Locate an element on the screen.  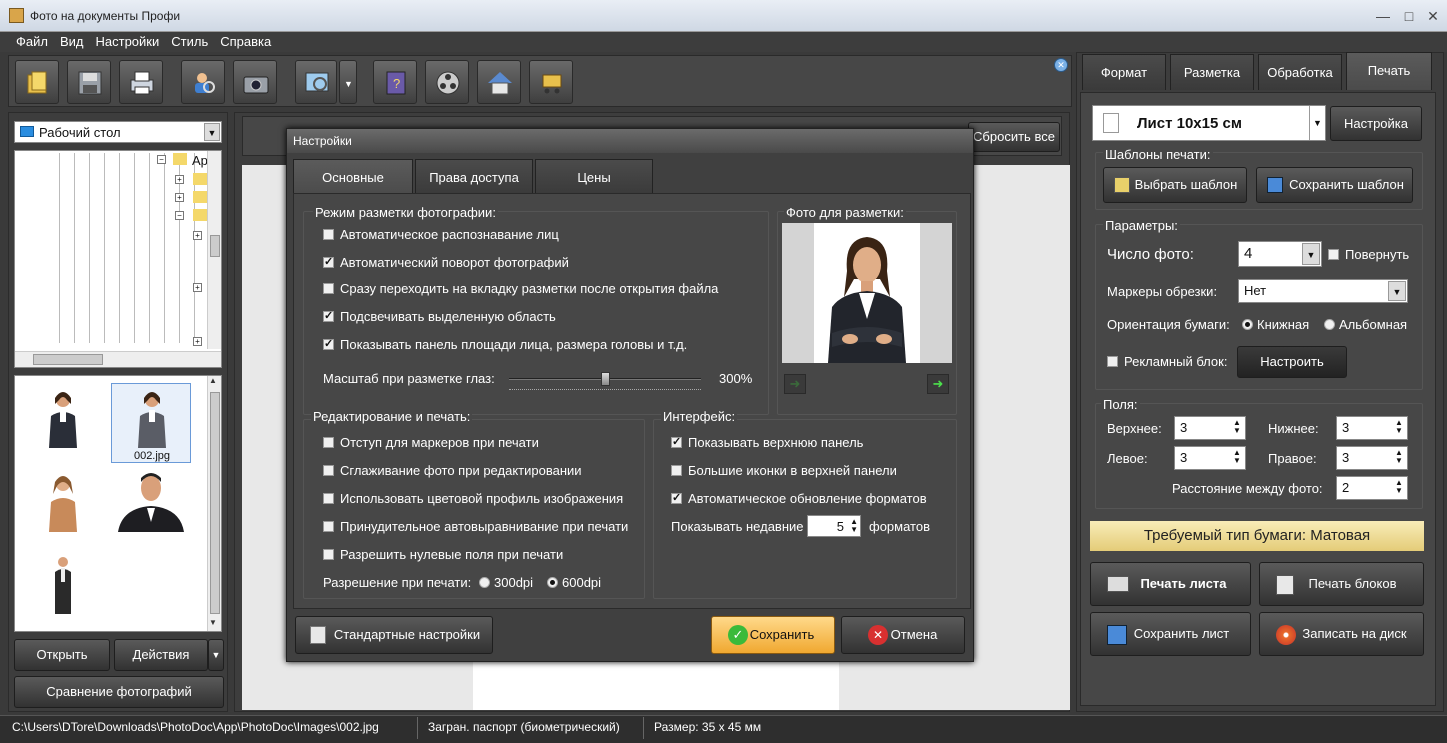
actions-dropdown: ▼ is located at coordinates (216, 655).